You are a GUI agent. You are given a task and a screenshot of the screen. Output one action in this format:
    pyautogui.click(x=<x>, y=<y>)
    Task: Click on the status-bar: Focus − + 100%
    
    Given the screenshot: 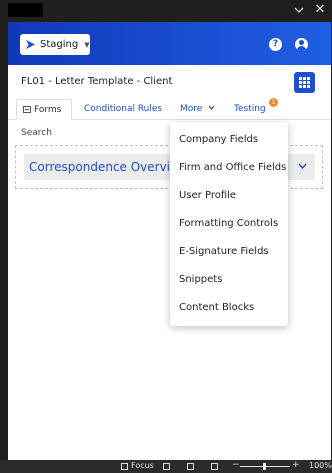 What is the action you would take?
    pyautogui.click(x=166, y=466)
    